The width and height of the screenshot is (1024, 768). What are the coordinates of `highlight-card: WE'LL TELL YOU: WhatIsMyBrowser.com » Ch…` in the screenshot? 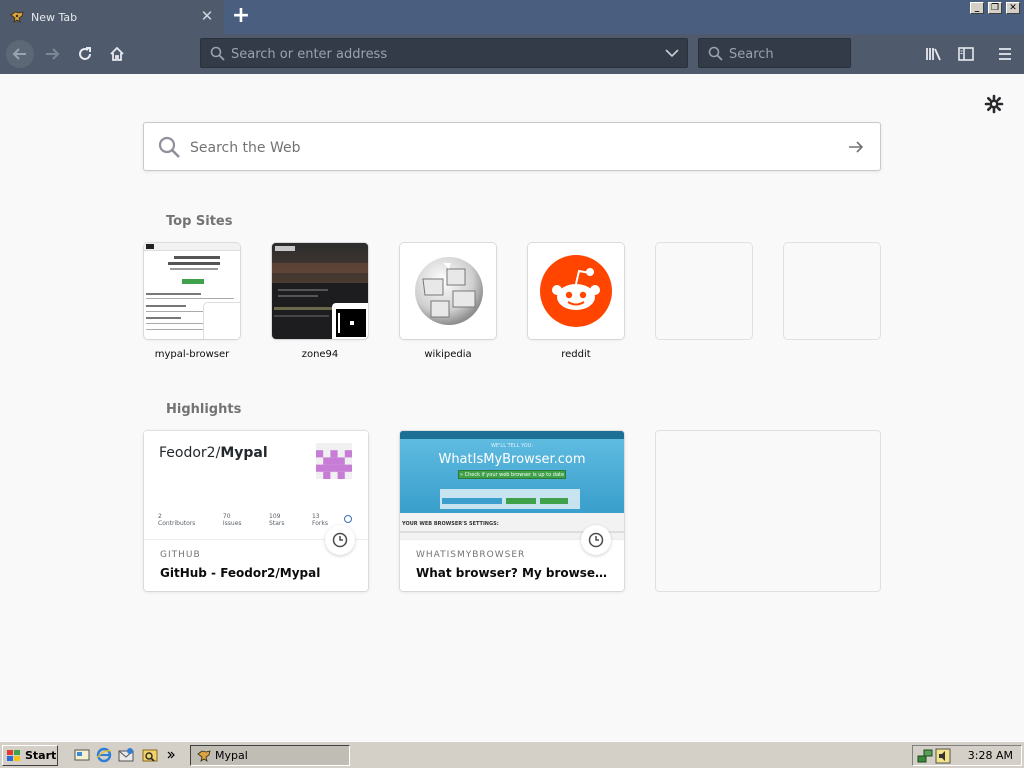 It's located at (512, 511).